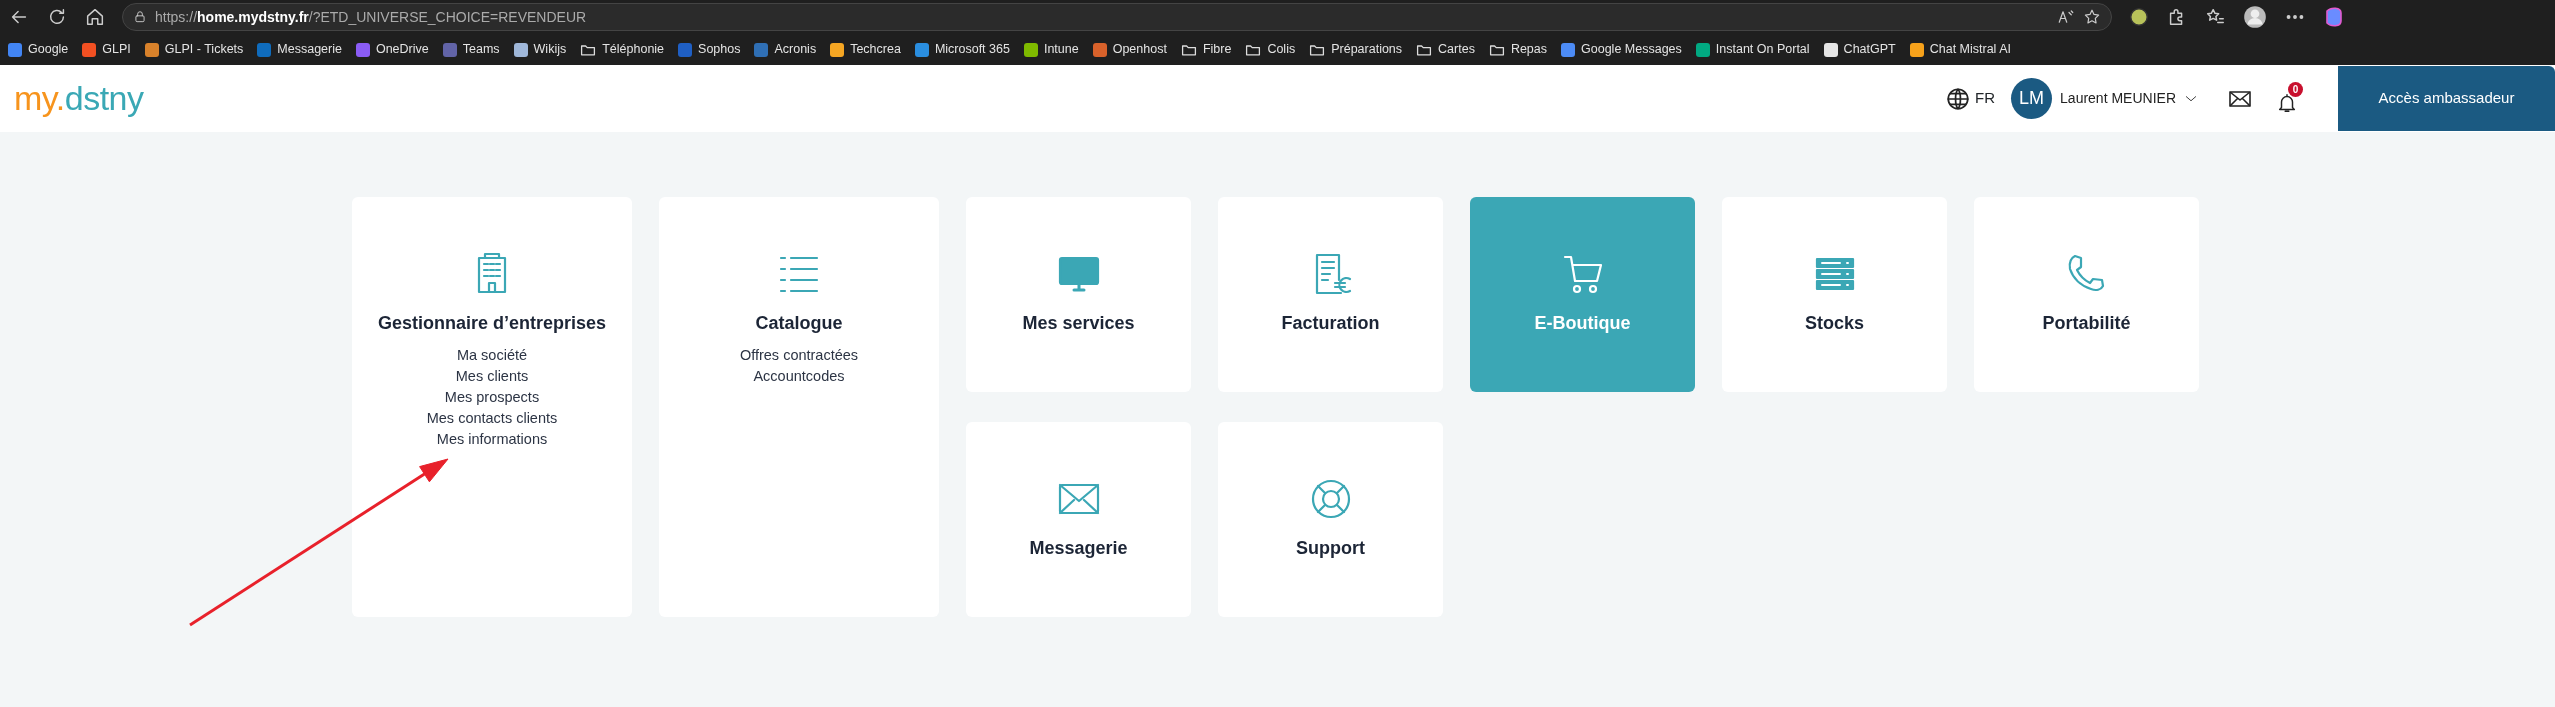 This screenshot has height=707, width=2555. What do you see at coordinates (622, 49) in the screenshot?
I see `bookmark: Téléphonie` at bounding box center [622, 49].